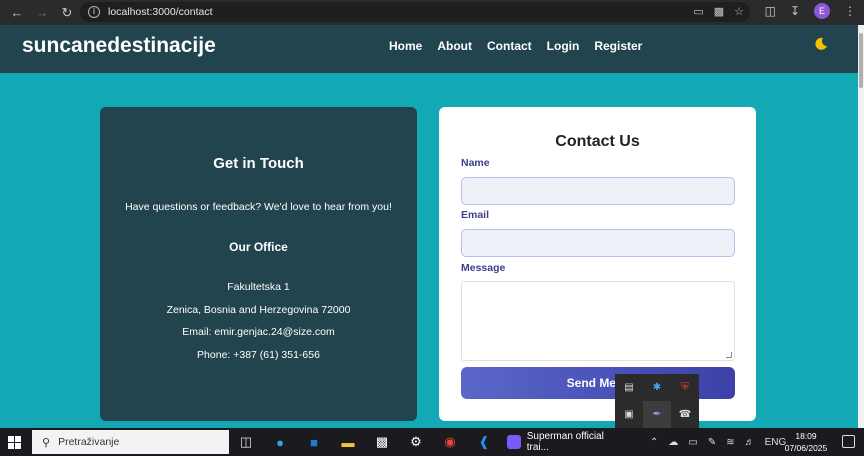 Image resolution: width=864 pixels, height=456 pixels. Describe the element at coordinates (258, 163) in the screenshot. I see `get-in-touch-title: Get in Touch` at that location.